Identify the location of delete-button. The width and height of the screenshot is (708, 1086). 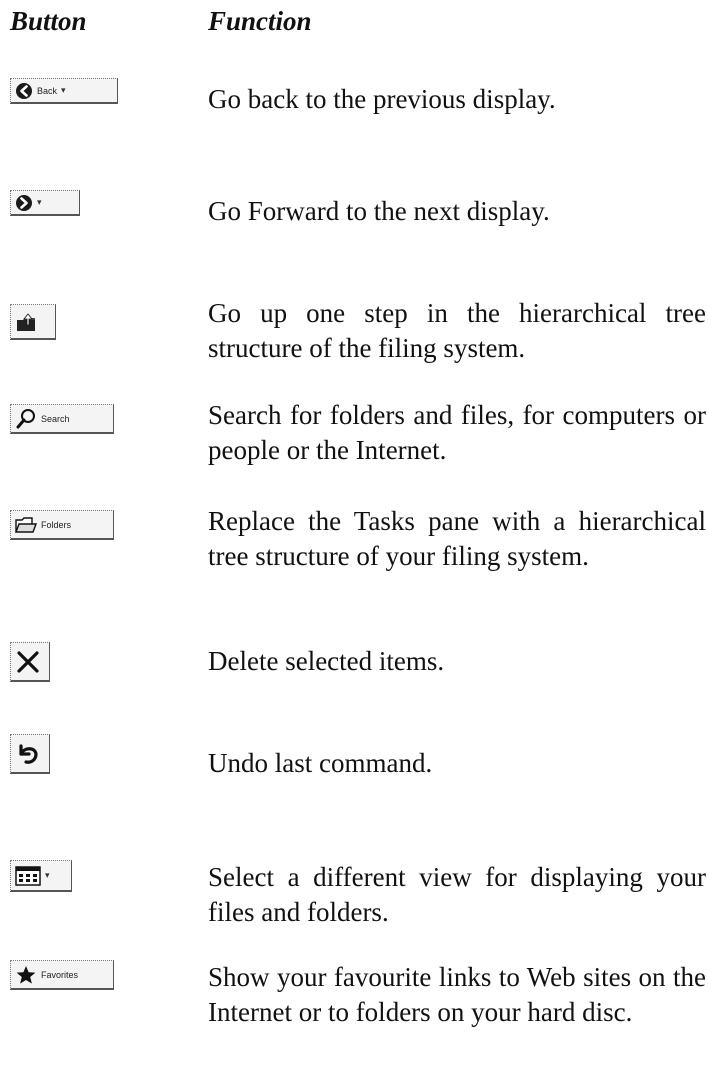
(30, 662).